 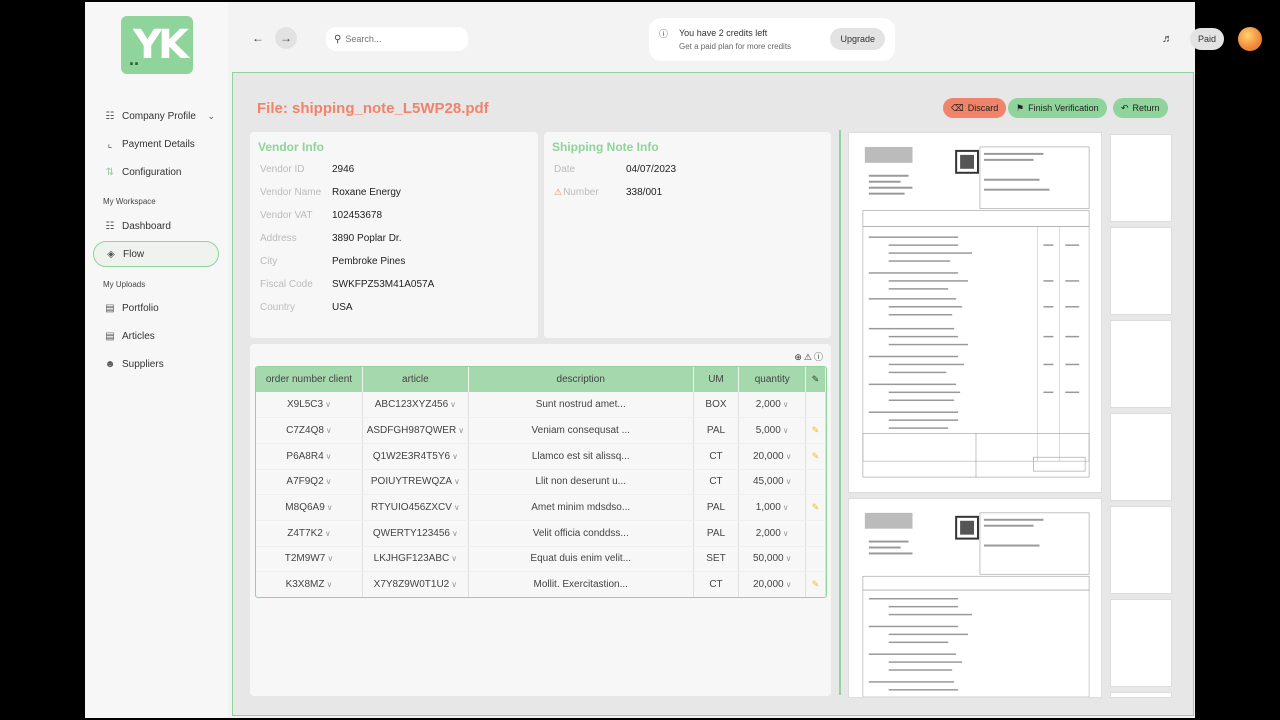 I want to click on column-header-um: UM, so click(x=716, y=379).